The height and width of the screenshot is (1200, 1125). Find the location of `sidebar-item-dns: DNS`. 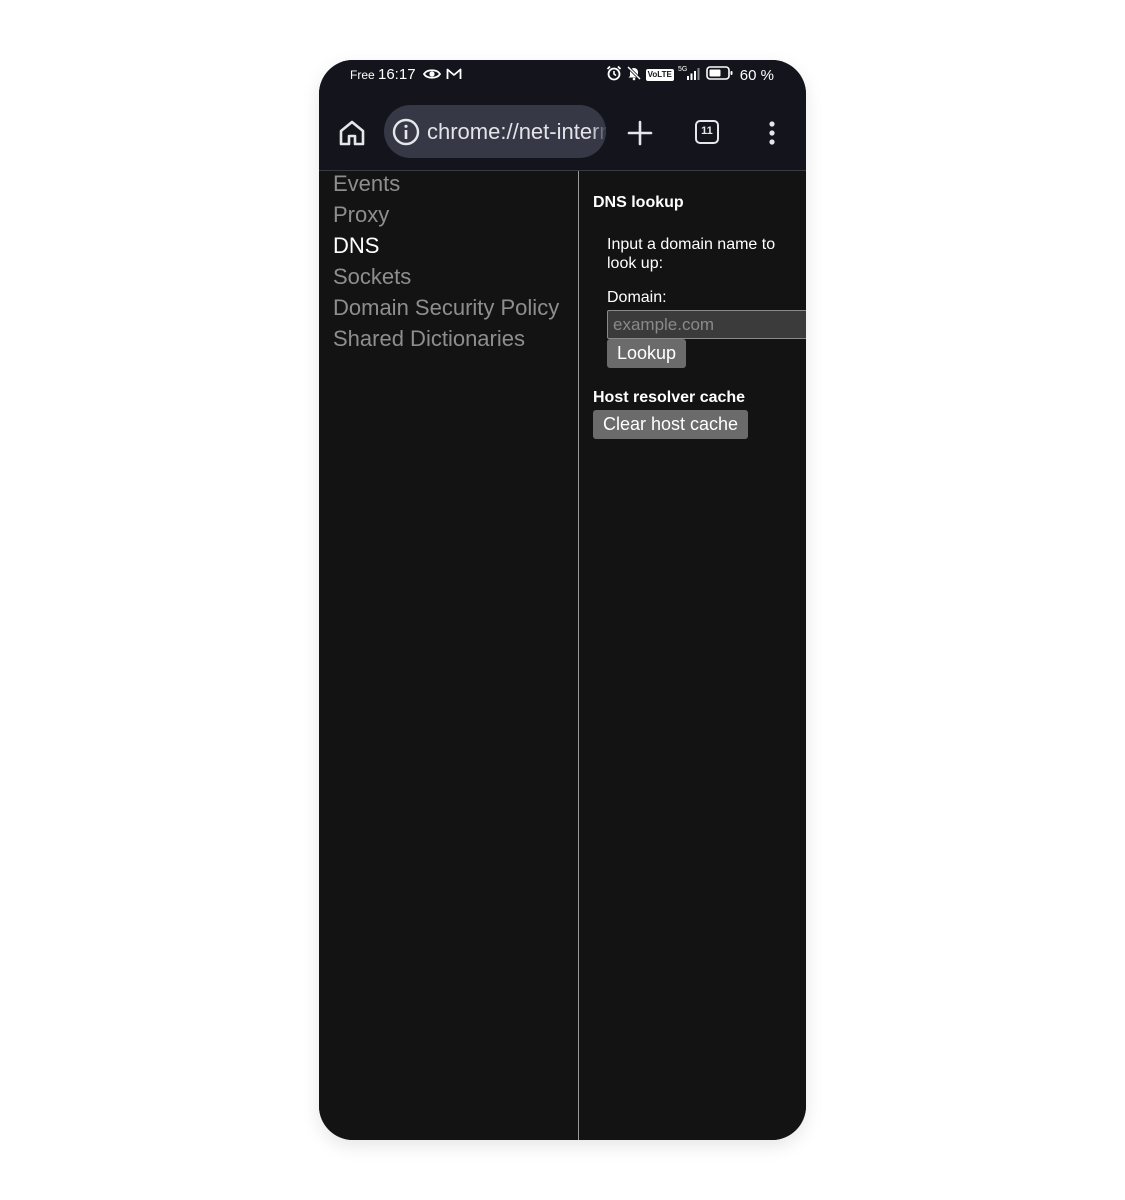

sidebar-item-dns: DNS is located at coordinates (356, 246).